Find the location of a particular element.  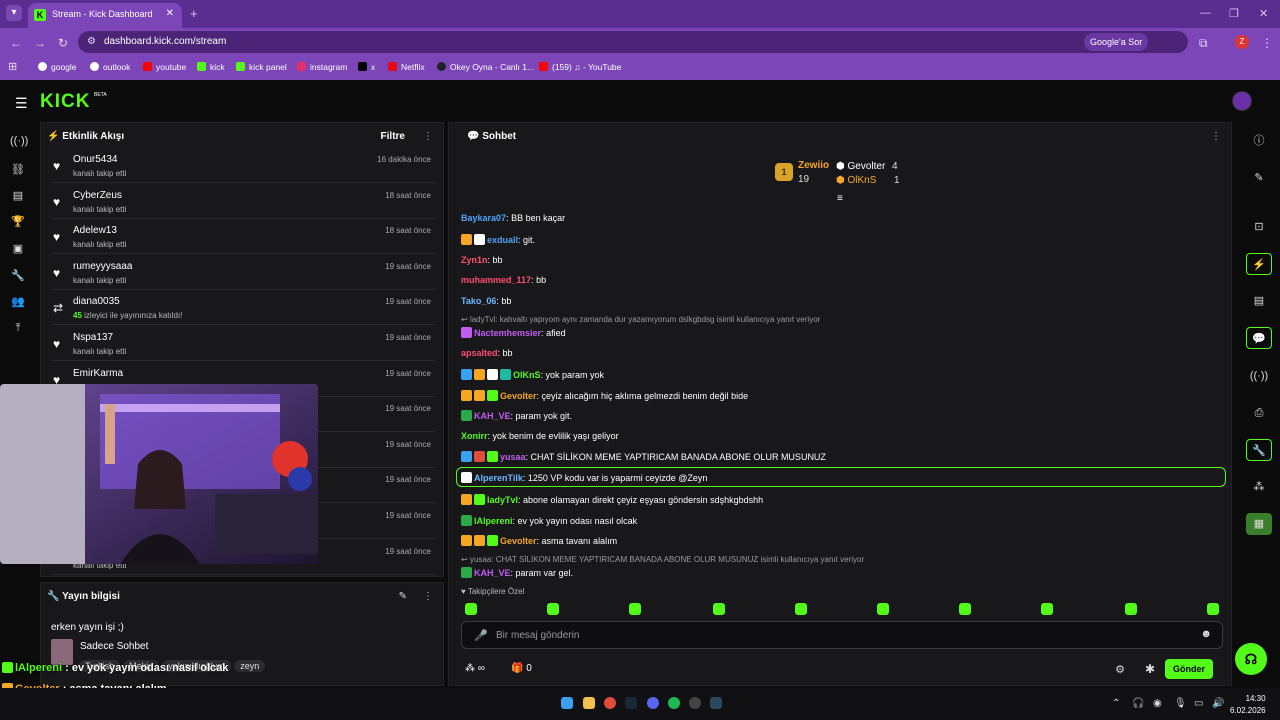

chat-message: Tako_06: bb is located at coordinates (486, 301).